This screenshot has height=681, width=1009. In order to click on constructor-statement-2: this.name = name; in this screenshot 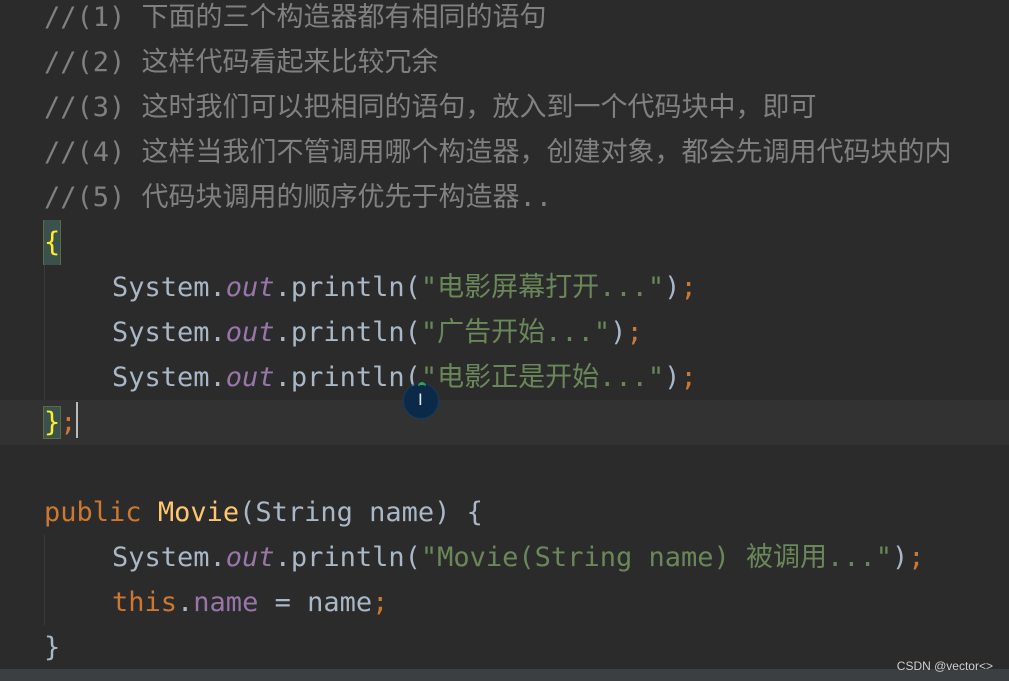, I will do `click(504, 602)`.